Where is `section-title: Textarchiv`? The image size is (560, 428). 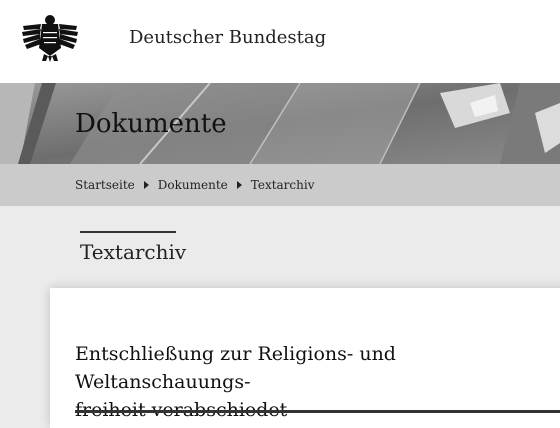
section-title: Textarchiv is located at coordinates (133, 252).